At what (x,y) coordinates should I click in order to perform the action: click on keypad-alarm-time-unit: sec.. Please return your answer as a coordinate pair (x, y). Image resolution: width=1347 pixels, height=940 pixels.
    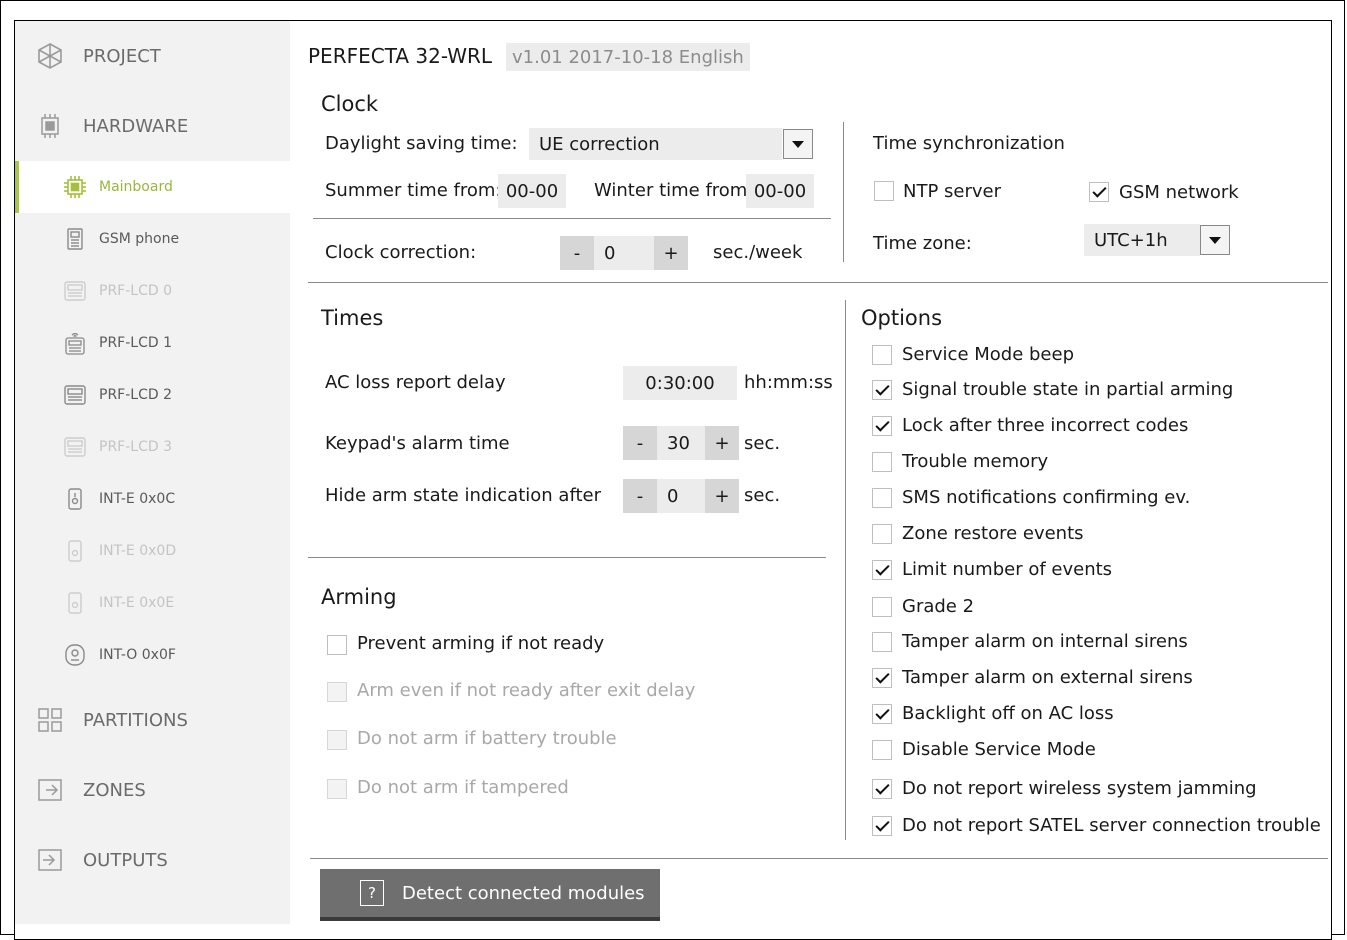
    Looking at the image, I should click on (762, 443).